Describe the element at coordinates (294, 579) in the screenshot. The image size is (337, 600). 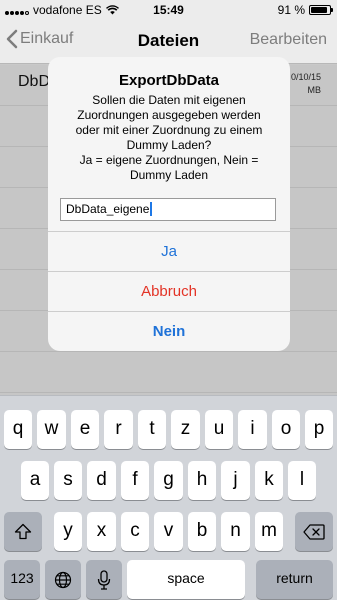
I see `return-key: return` at that location.